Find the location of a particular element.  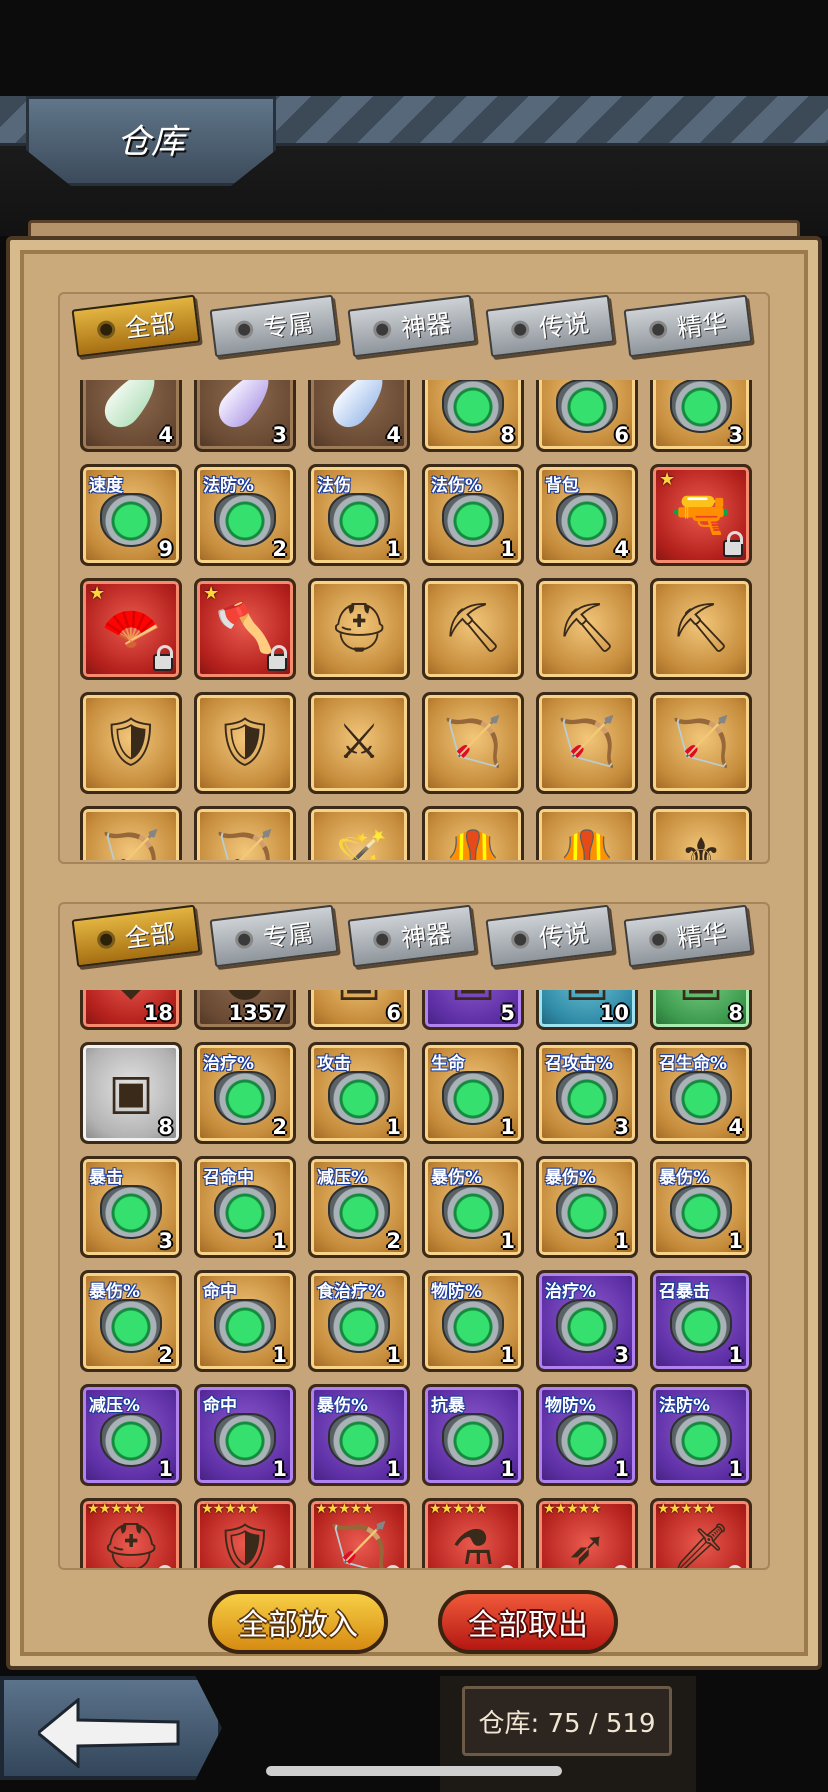

rarity-stars: ★★★★★ is located at coordinates (572, 1509).